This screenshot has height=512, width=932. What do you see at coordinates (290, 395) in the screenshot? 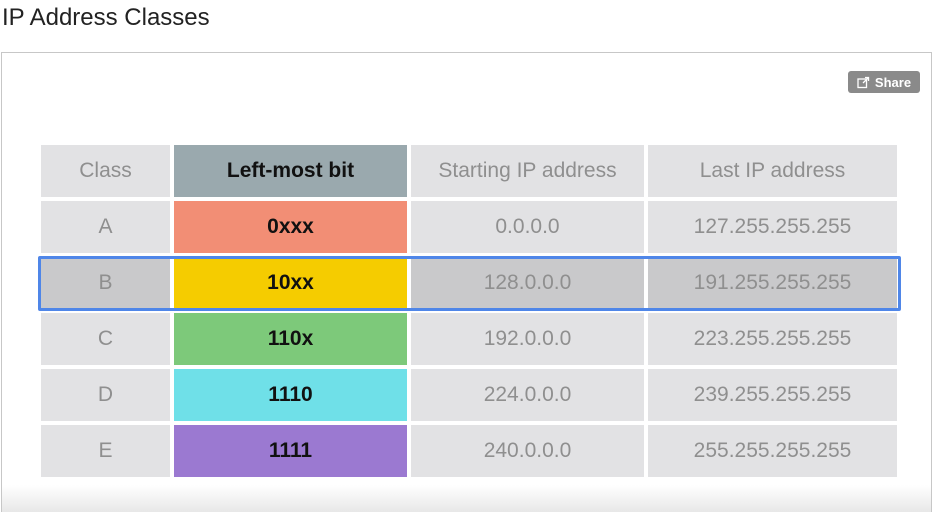
I see `left-most-bit-cell: 1110` at bounding box center [290, 395].